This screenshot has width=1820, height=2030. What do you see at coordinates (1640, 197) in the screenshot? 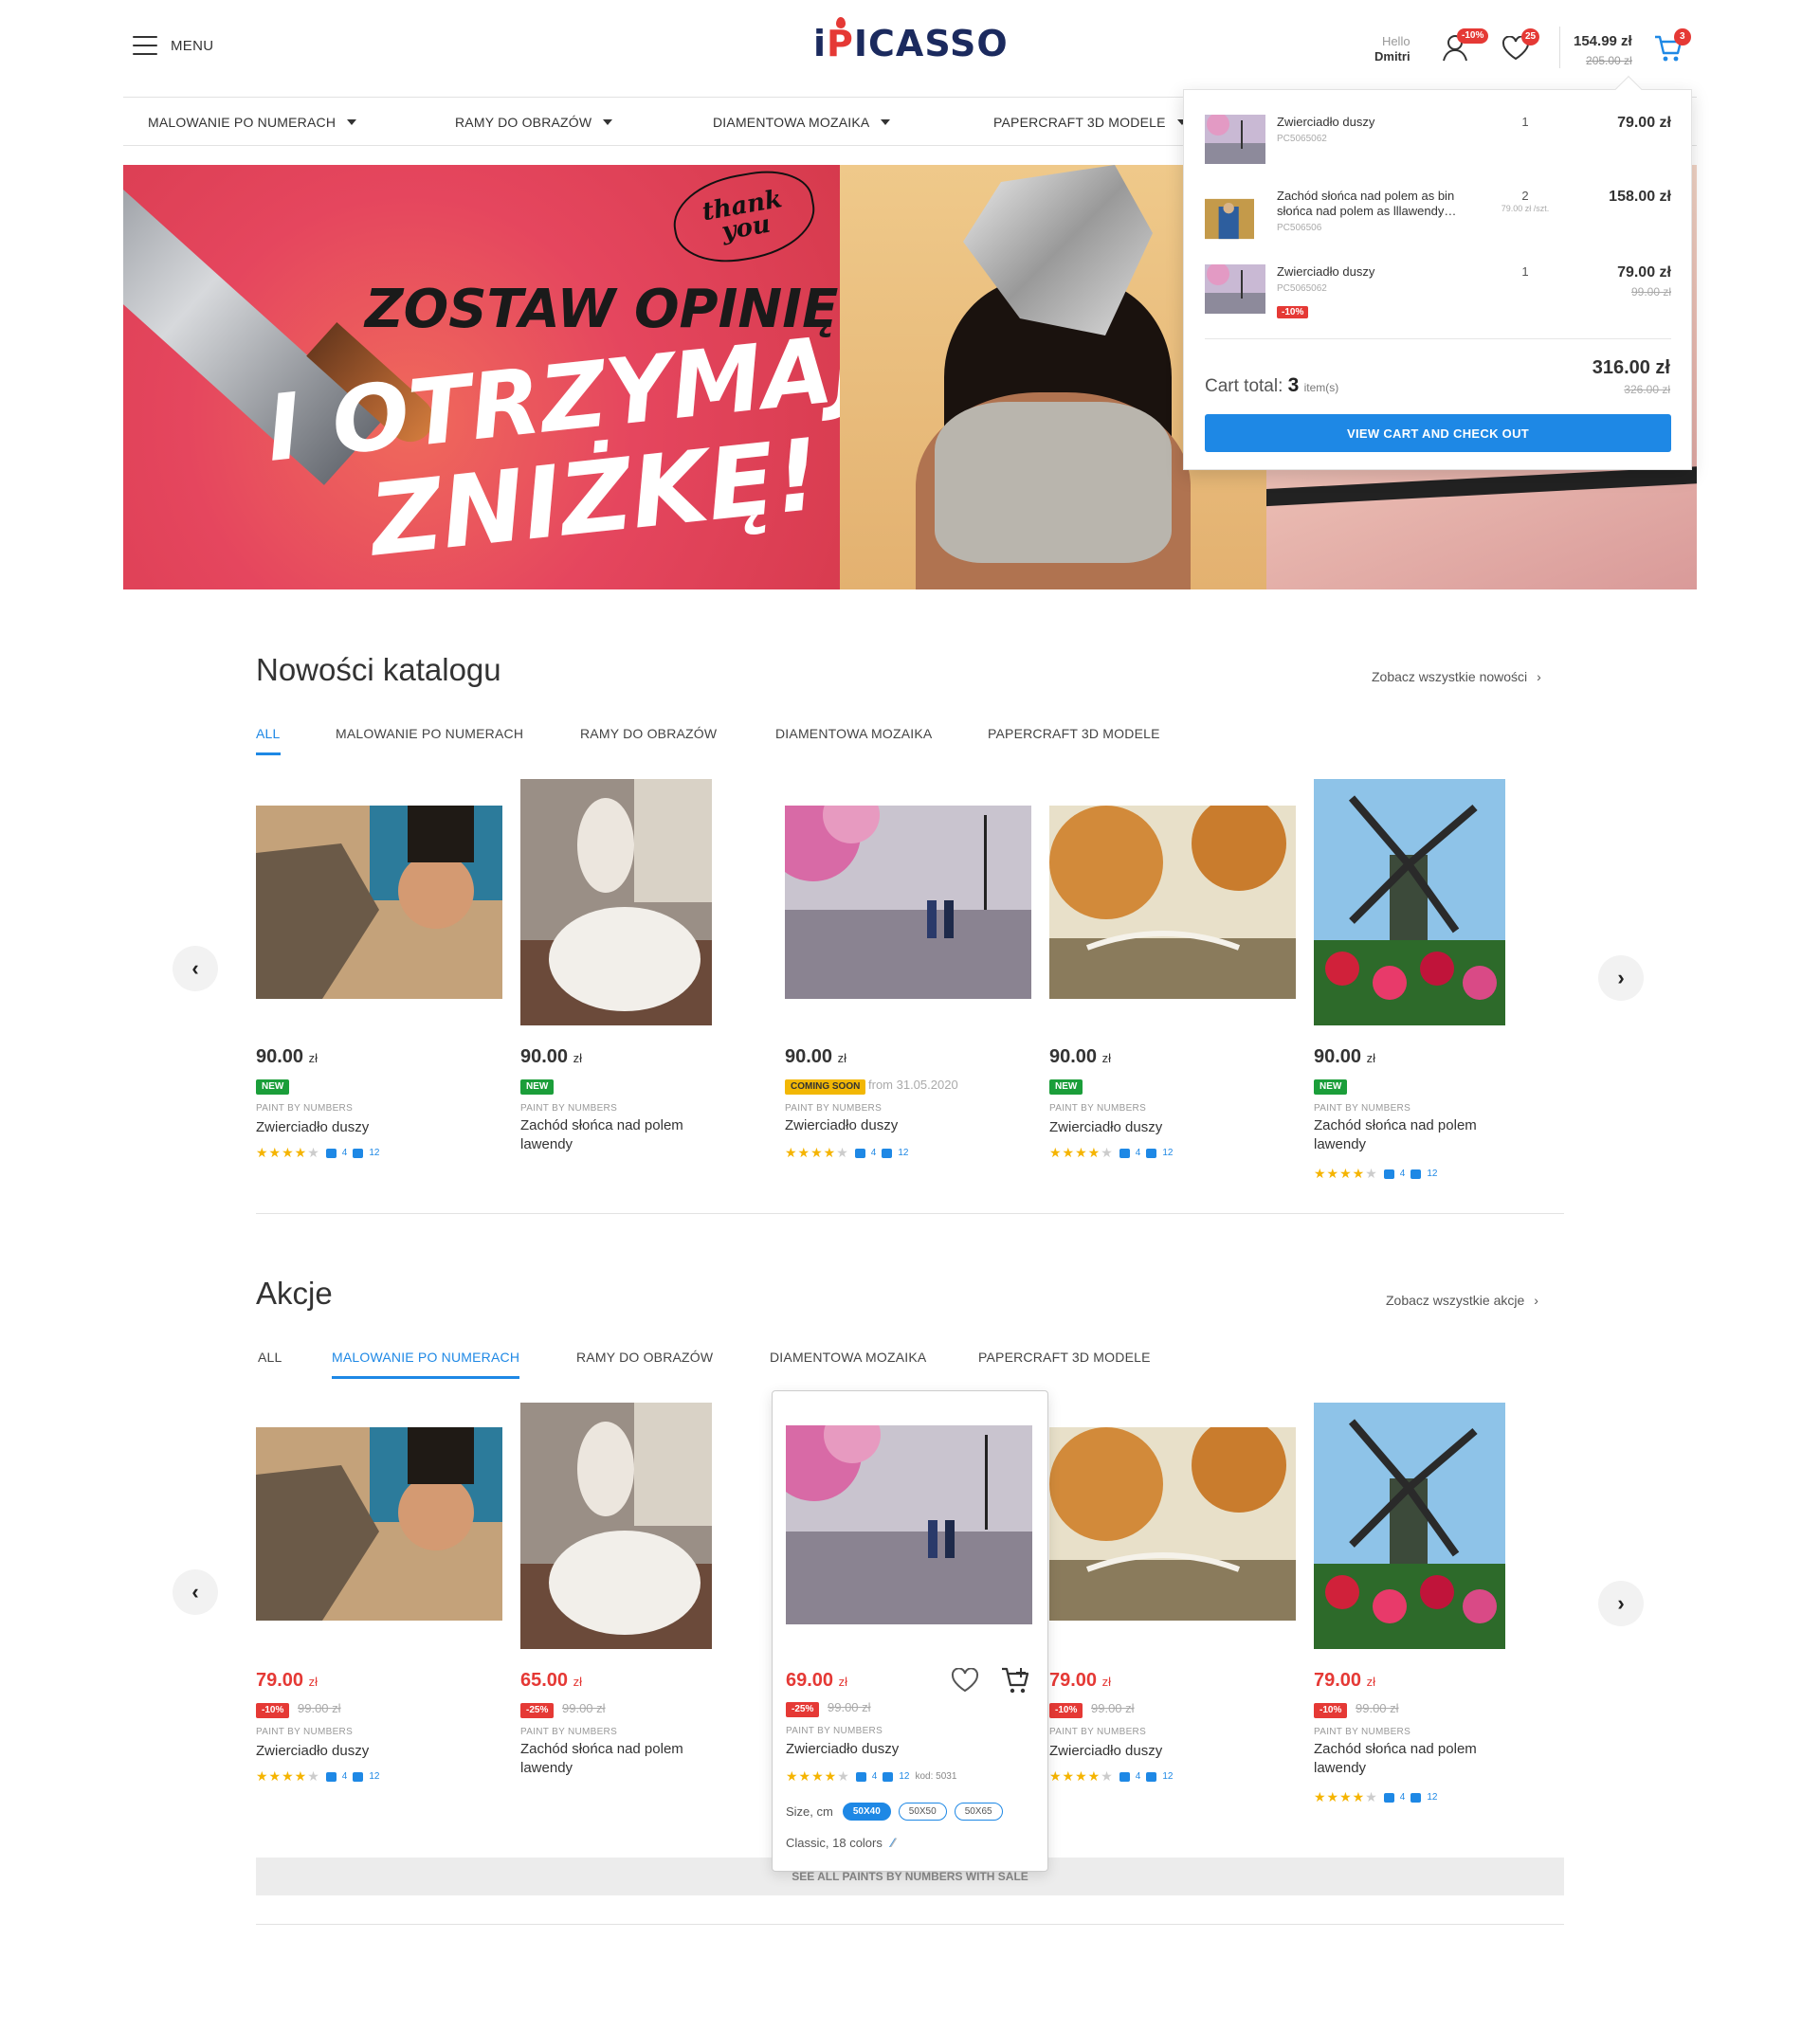
I see `cart-item-price: 158.00 zł` at bounding box center [1640, 197].